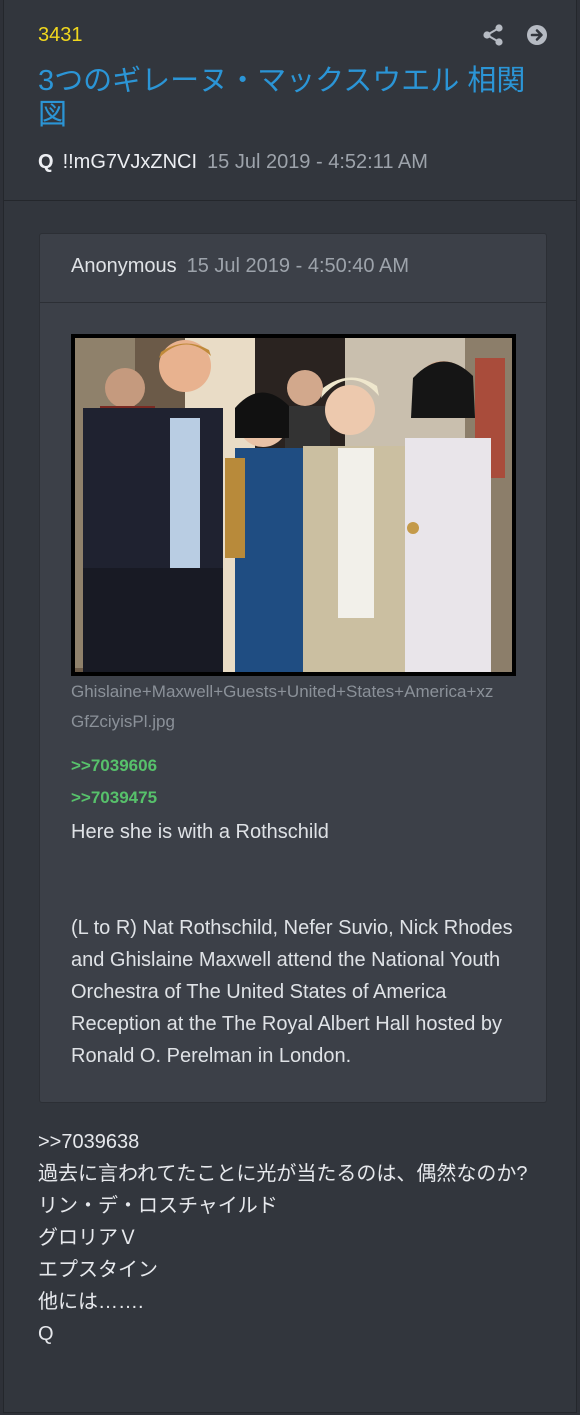 This screenshot has height=1415, width=580. What do you see at coordinates (91, 1302) in the screenshot?
I see `reply-line: 他には…….` at bounding box center [91, 1302].